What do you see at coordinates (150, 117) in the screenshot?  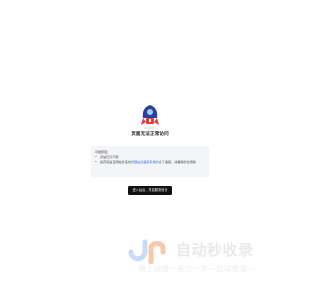 I see `rocket-error-icon` at bounding box center [150, 117].